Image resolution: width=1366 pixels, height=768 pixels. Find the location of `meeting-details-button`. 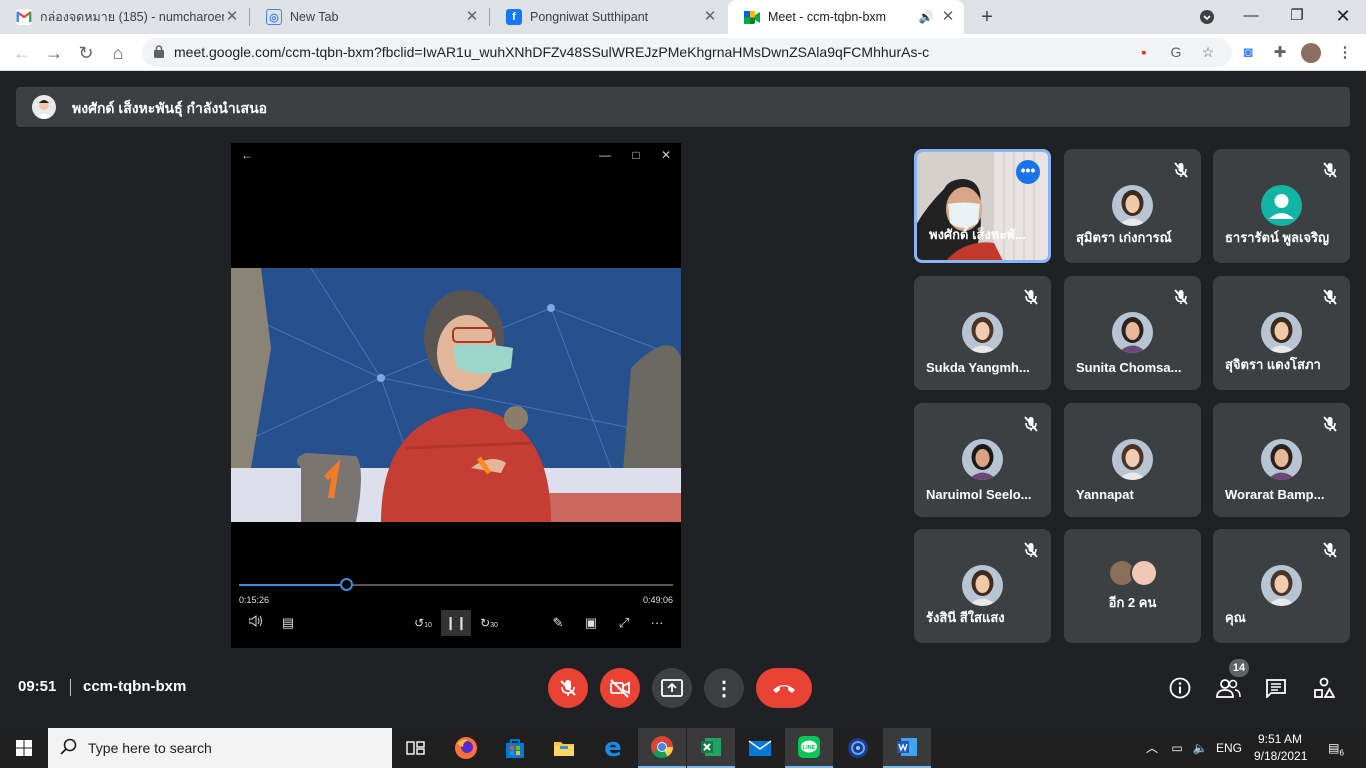

meeting-details-button is located at coordinates (1180, 688).